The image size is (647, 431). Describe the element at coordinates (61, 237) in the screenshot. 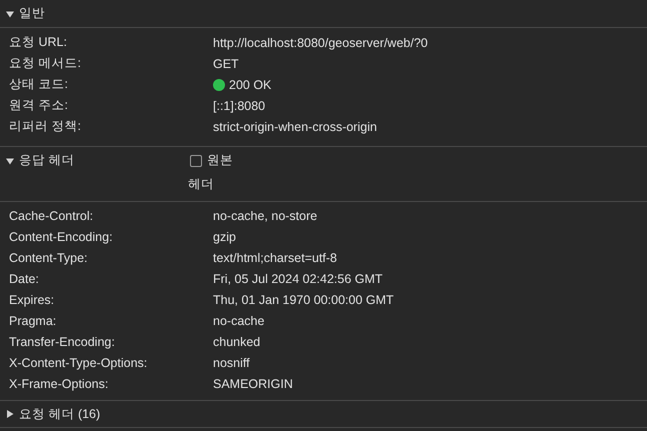

I see `header-name: Content-Encoding:` at that location.